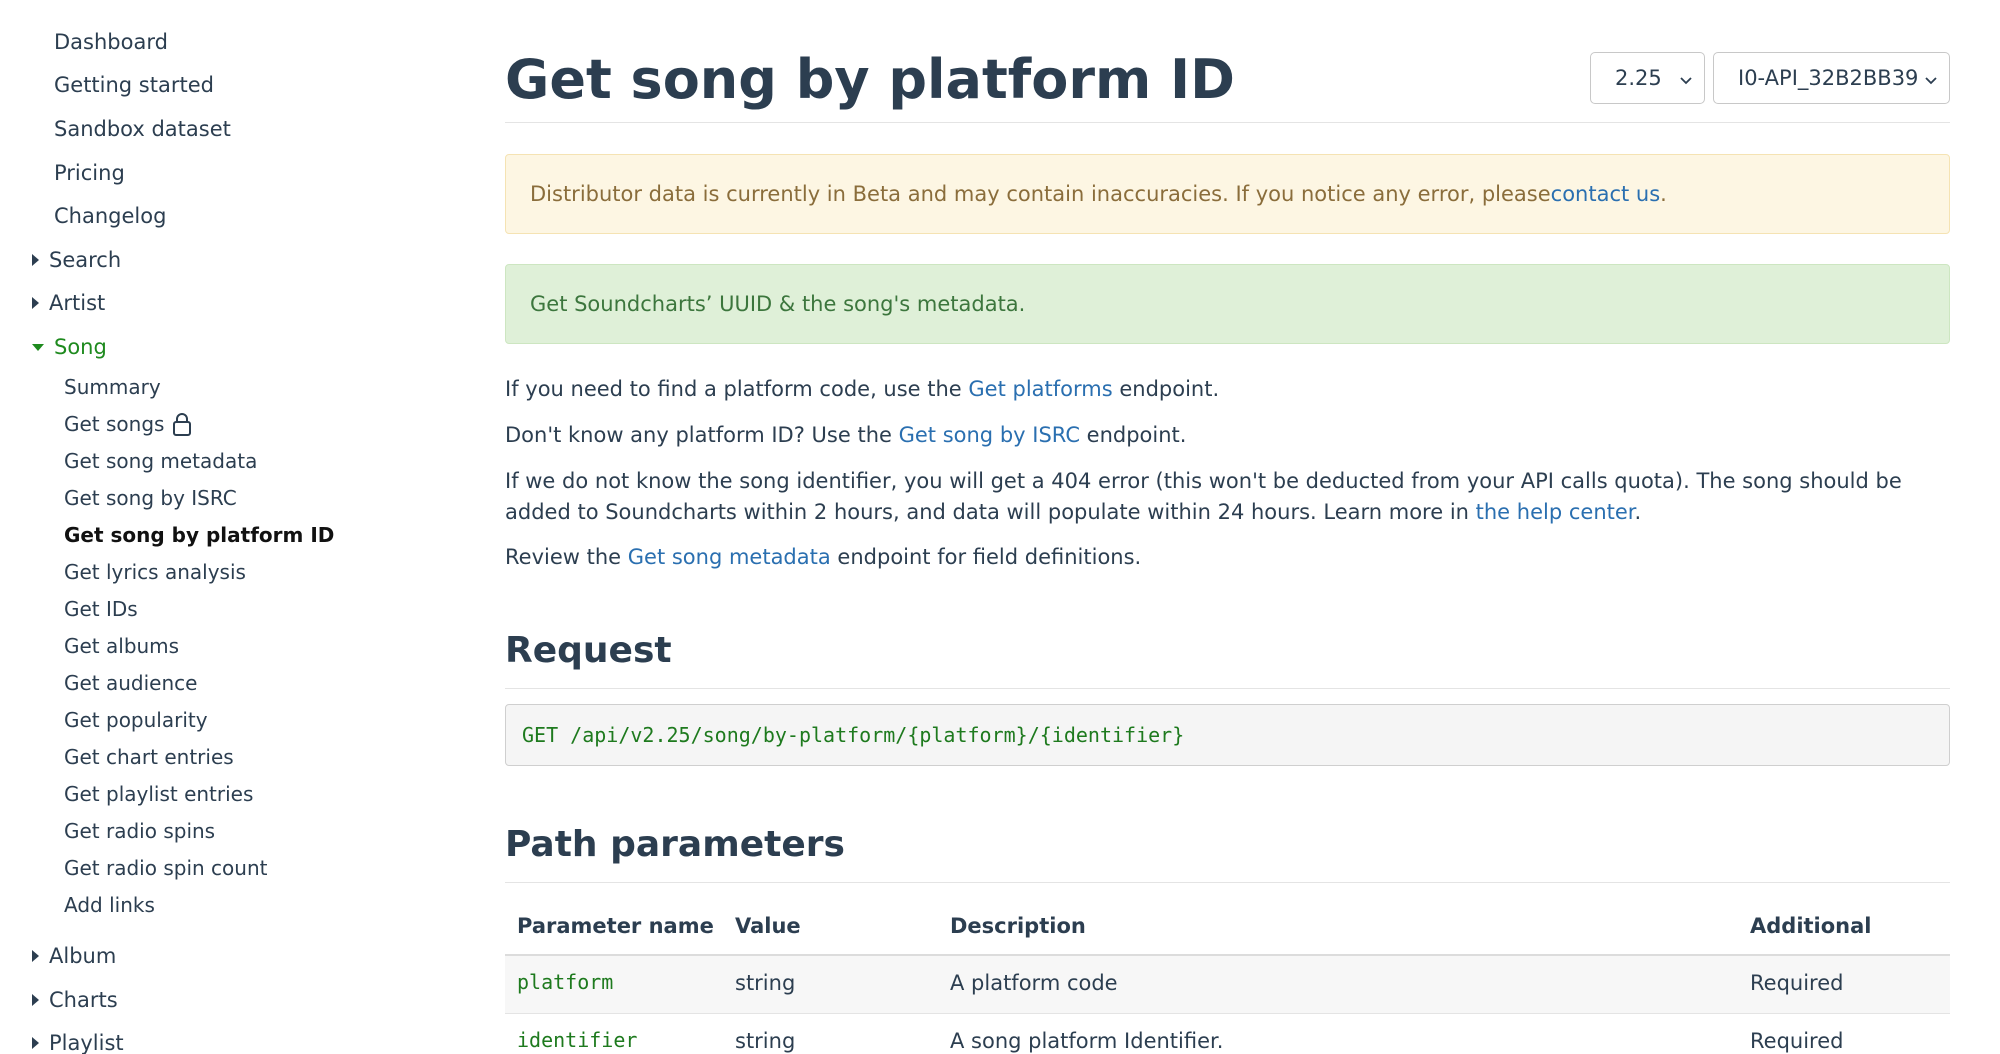 The height and width of the screenshot is (1054, 2000). What do you see at coordinates (110, 216) in the screenshot?
I see `sidebar-item-changelog: Changelog` at bounding box center [110, 216].